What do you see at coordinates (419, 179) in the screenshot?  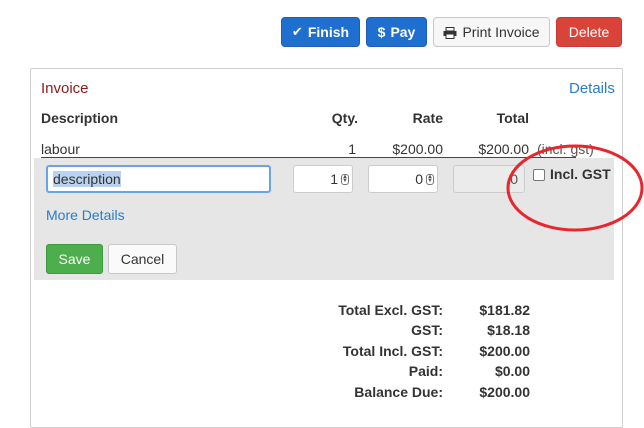 I see `rate-input-value: 0` at bounding box center [419, 179].